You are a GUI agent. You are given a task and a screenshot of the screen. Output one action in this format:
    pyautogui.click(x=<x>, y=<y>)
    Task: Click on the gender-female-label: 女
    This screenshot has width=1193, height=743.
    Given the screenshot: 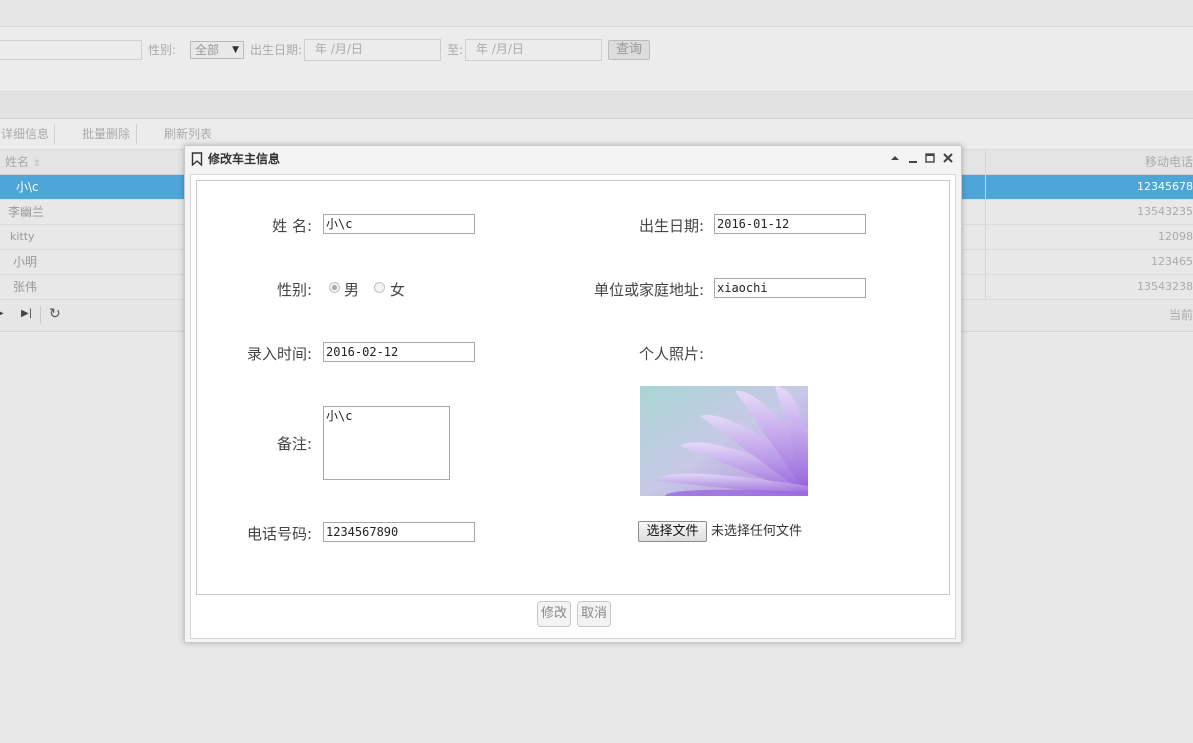 What is the action you would take?
    pyautogui.click(x=398, y=290)
    